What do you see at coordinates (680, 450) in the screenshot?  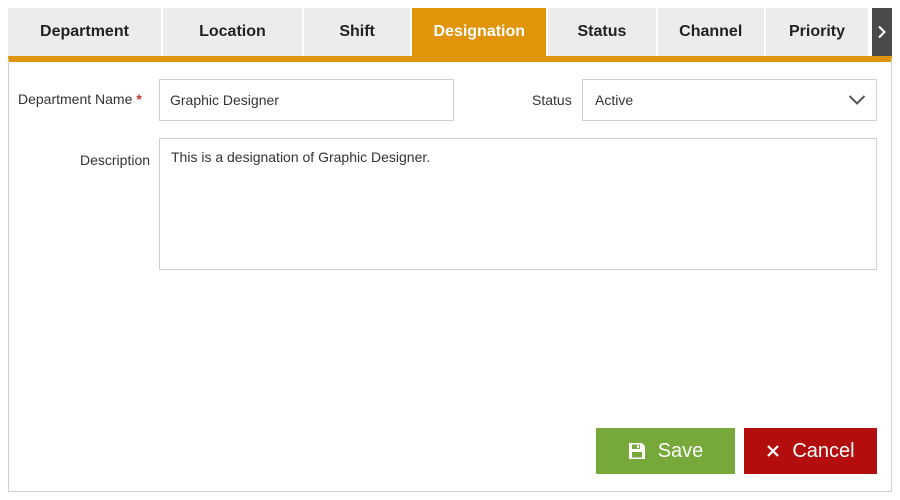 I see `save-button-label: Save` at bounding box center [680, 450].